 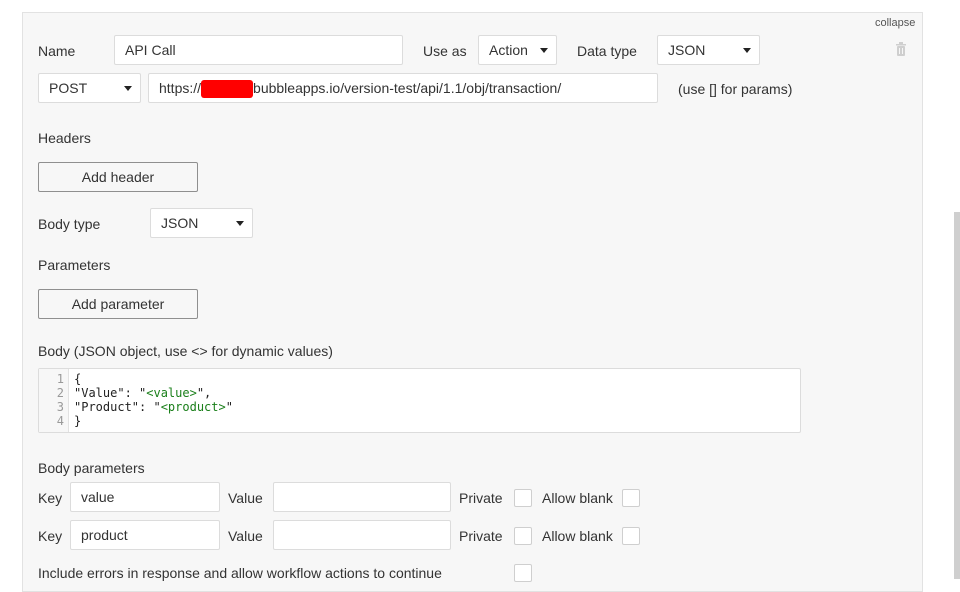 What do you see at coordinates (91, 468) in the screenshot?
I see `body-parameters-label: Body parameters` at bounding box center [91, 468].